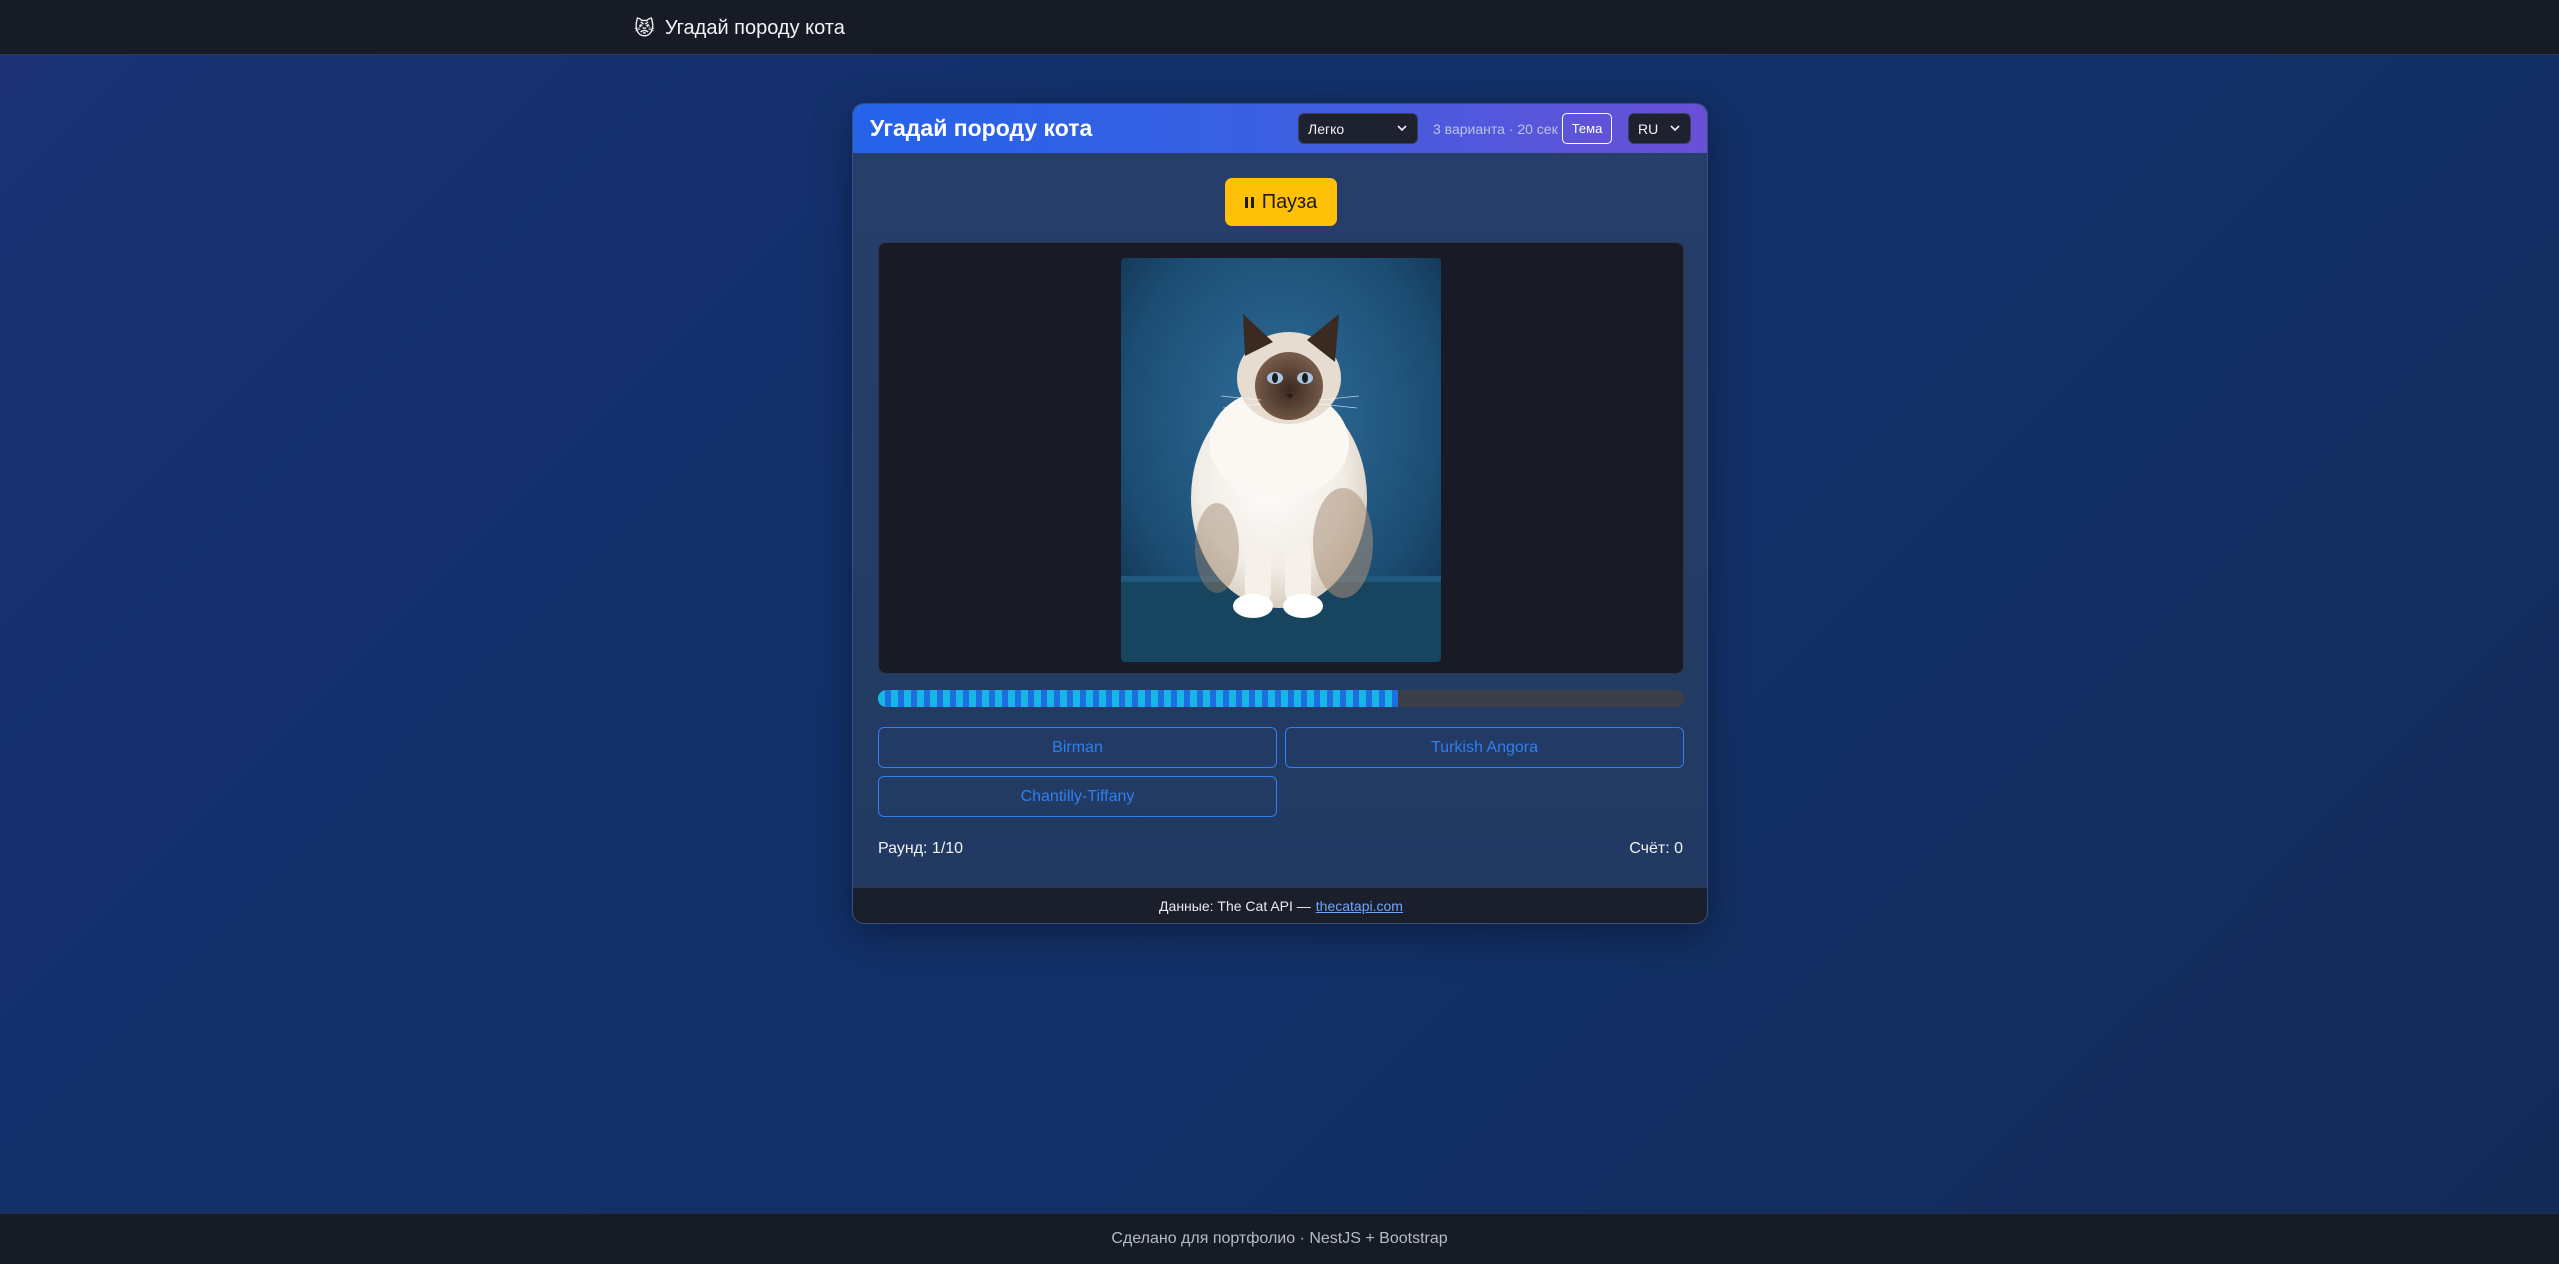 The image size is (2559, 1264). I want to click on cat-photo, so click(1281, 460).